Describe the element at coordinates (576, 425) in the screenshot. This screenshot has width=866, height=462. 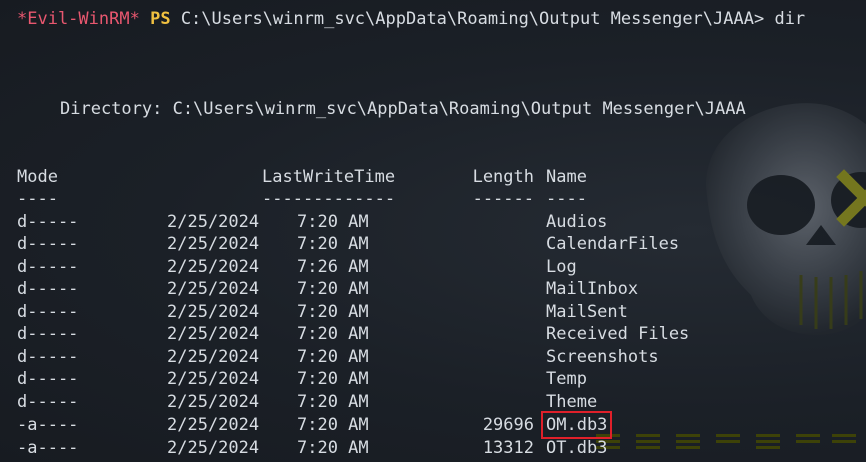
I see `entry-name-highlighted: OM.db3` at that location.